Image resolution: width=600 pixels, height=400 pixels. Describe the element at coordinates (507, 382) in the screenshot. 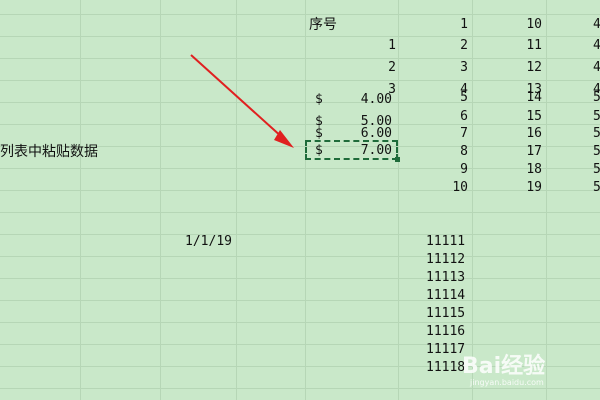

I see `watermark-sub: jingyan.baidu.com` at that location.